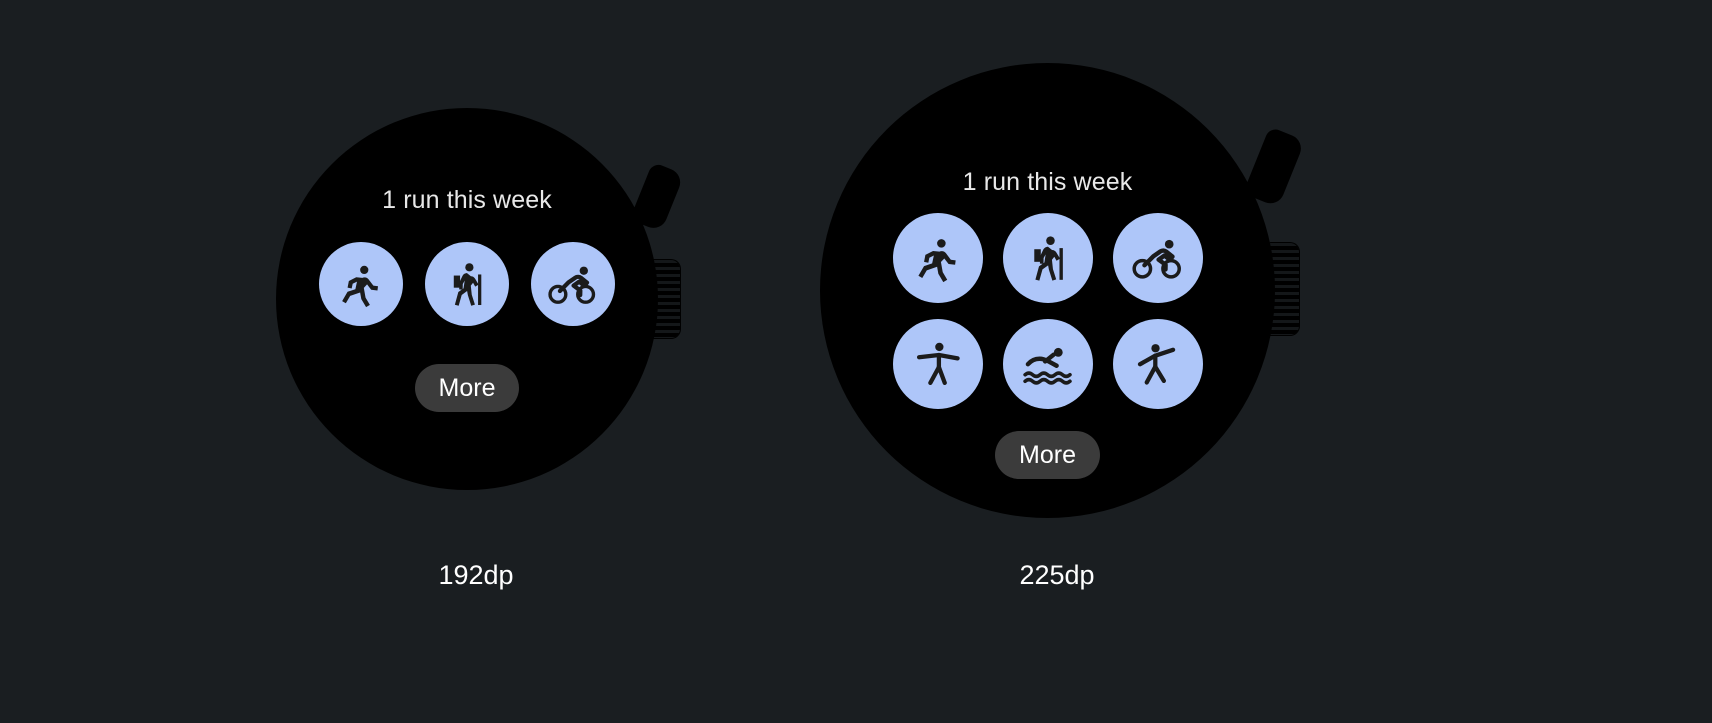 This screenshot has width=1712, height=723. I want to click on watch-screen-192dp: 1 run this week More, so click(467, 299).